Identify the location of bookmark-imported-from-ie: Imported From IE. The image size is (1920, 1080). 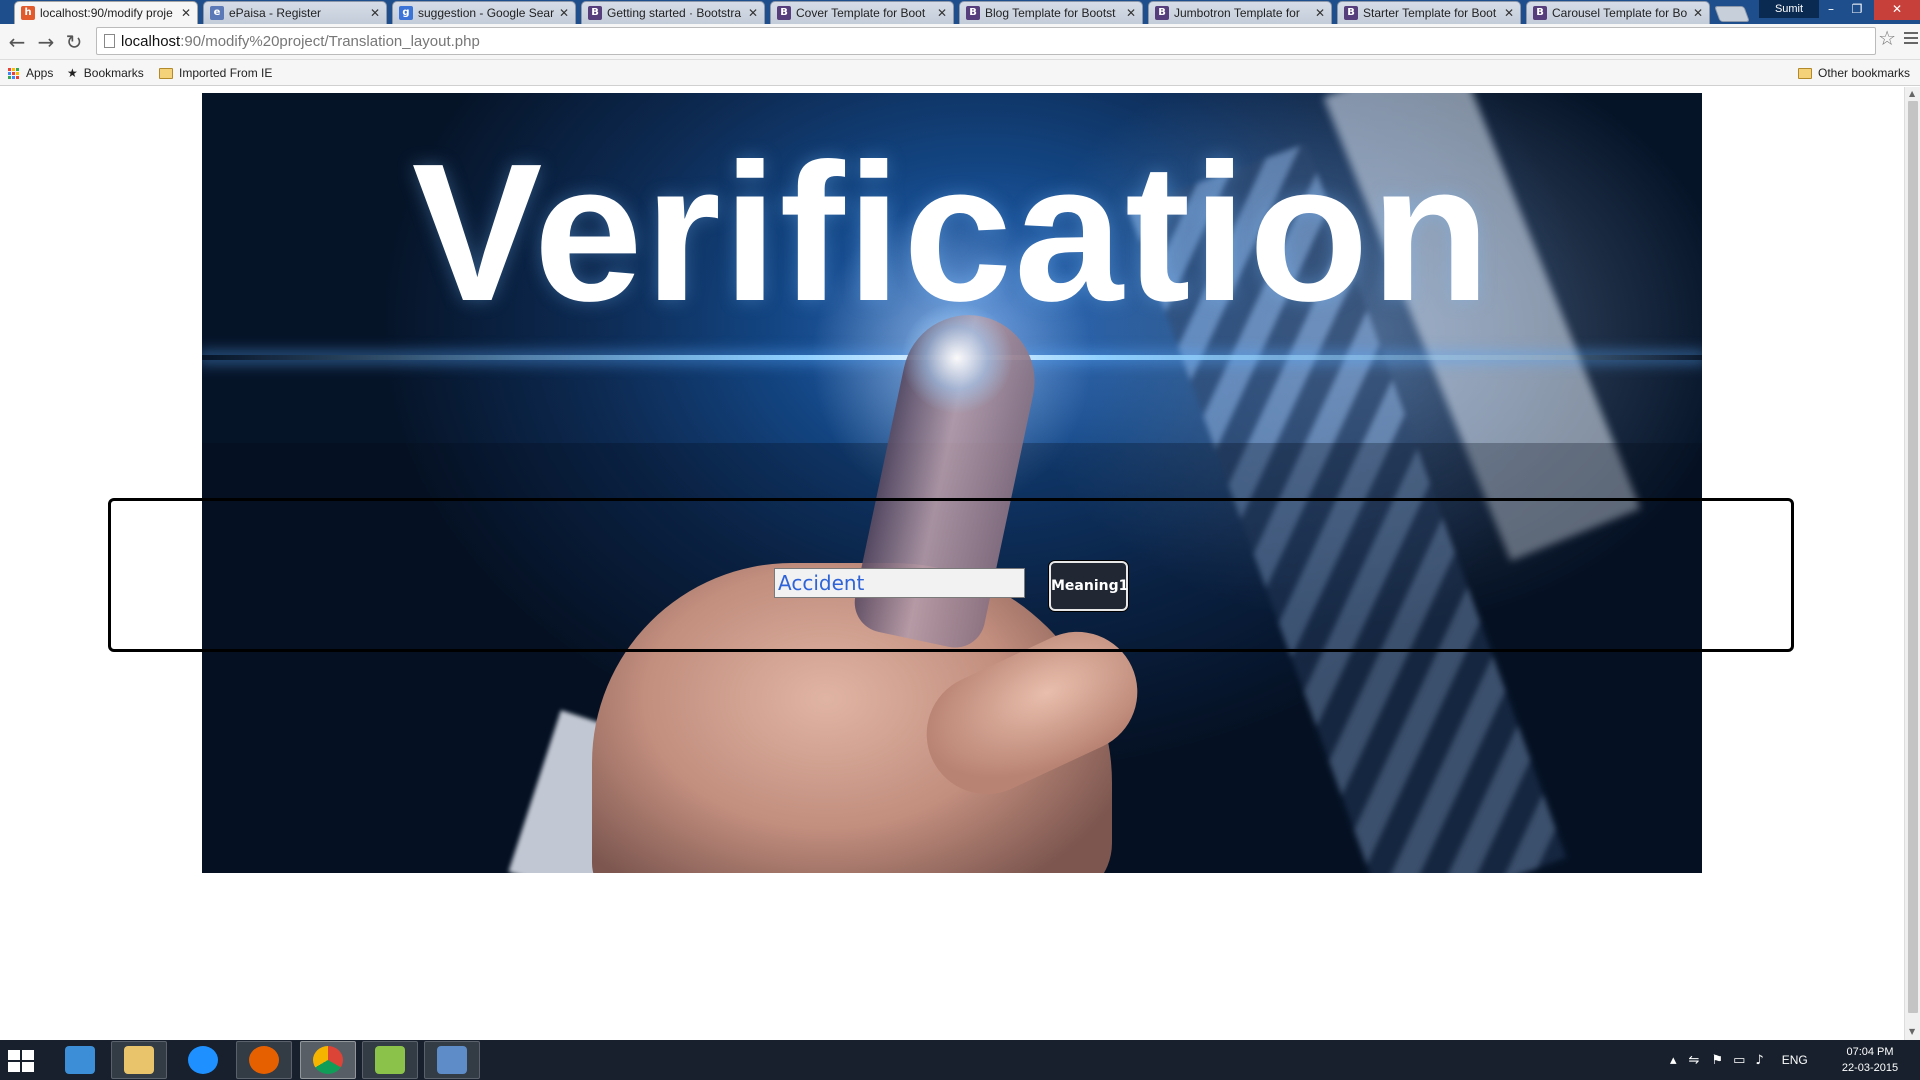
(215, 73).